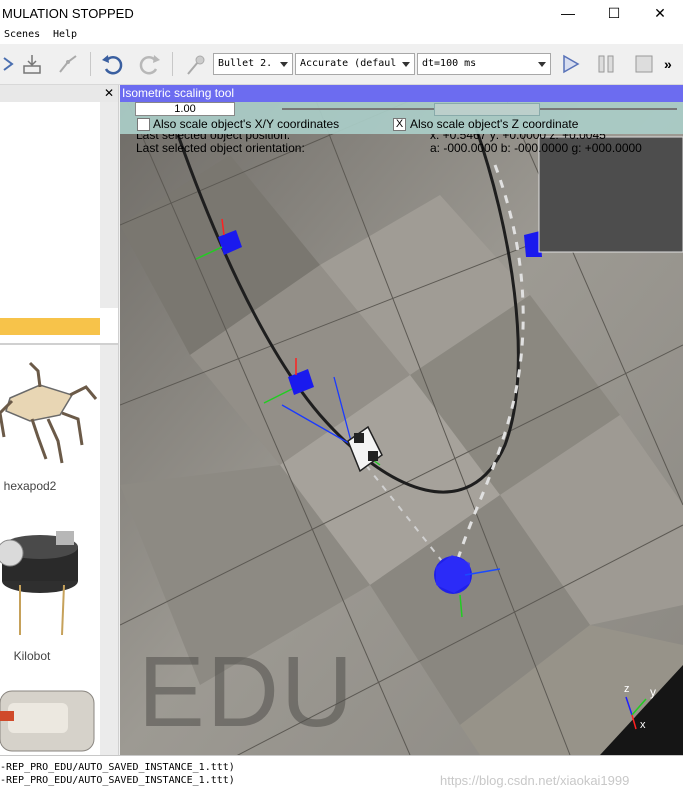 The width and height of the screenshot is (683, 800). What do you see at coordinates (50, 326) in the screenshot?
I see `selected-folder-highlight` at bounding box center [50, 326].